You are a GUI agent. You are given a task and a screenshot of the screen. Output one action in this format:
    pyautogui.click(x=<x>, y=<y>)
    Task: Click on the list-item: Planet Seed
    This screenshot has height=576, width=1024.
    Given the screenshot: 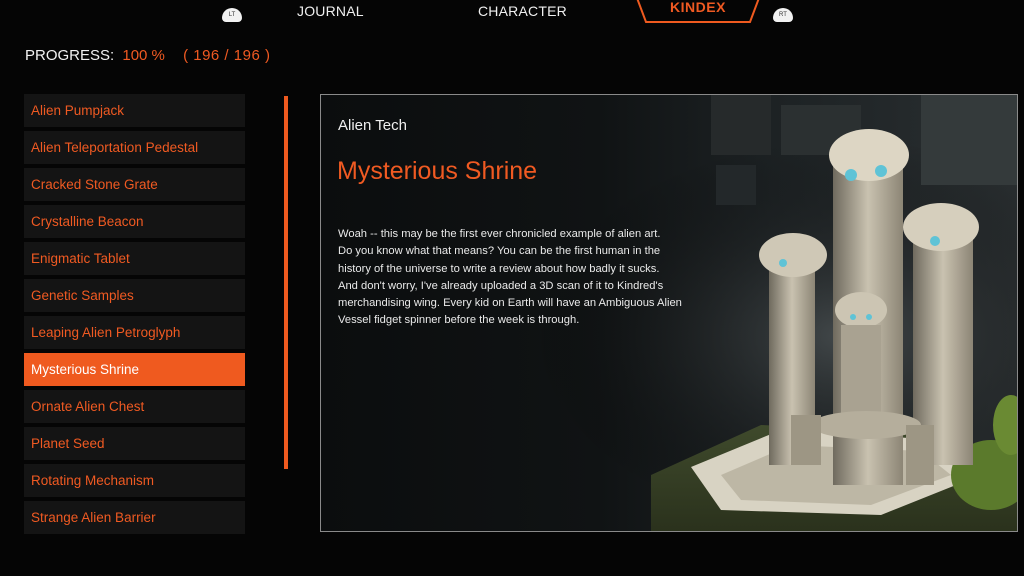 What is the action you would take?
    pyautogui.click(x=134, y=443)
    